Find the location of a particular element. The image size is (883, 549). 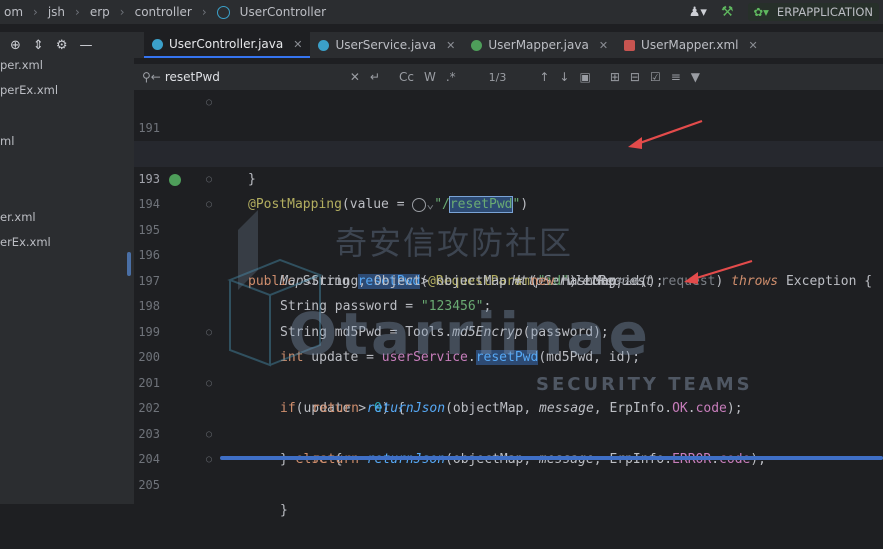

run-configuration-selector: ✿▾ ERPAPPLICATION is located at coordinates (813, 12).